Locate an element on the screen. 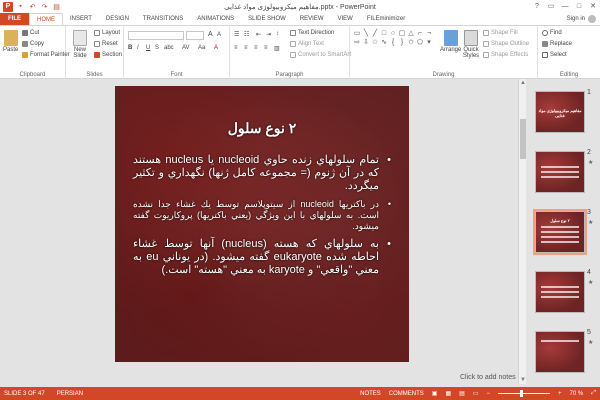 The width and height of the screenshot is (600, 400). numbering-icon: ☷ is located at coordinates (246, 34).